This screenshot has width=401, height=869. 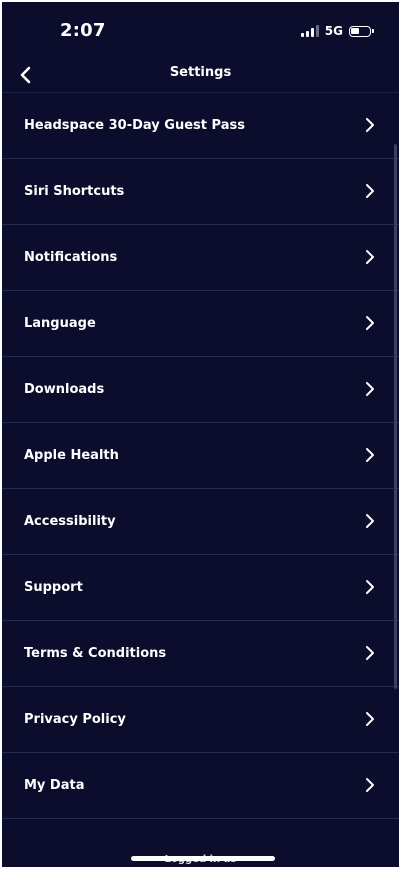 What do you see at coordinates (60, 323) in the screenshot?
I see `settings-item-label: Language` at bounding box center [60, 323].